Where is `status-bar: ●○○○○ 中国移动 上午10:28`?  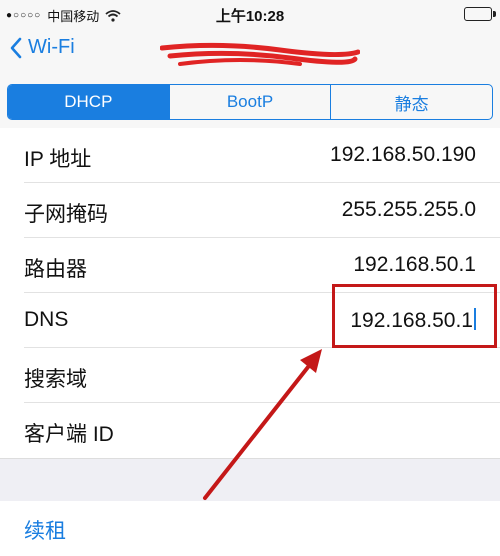 status-bar: ●○○○○ 中国移动 上午10:28 is located at coordinates (250, 14).